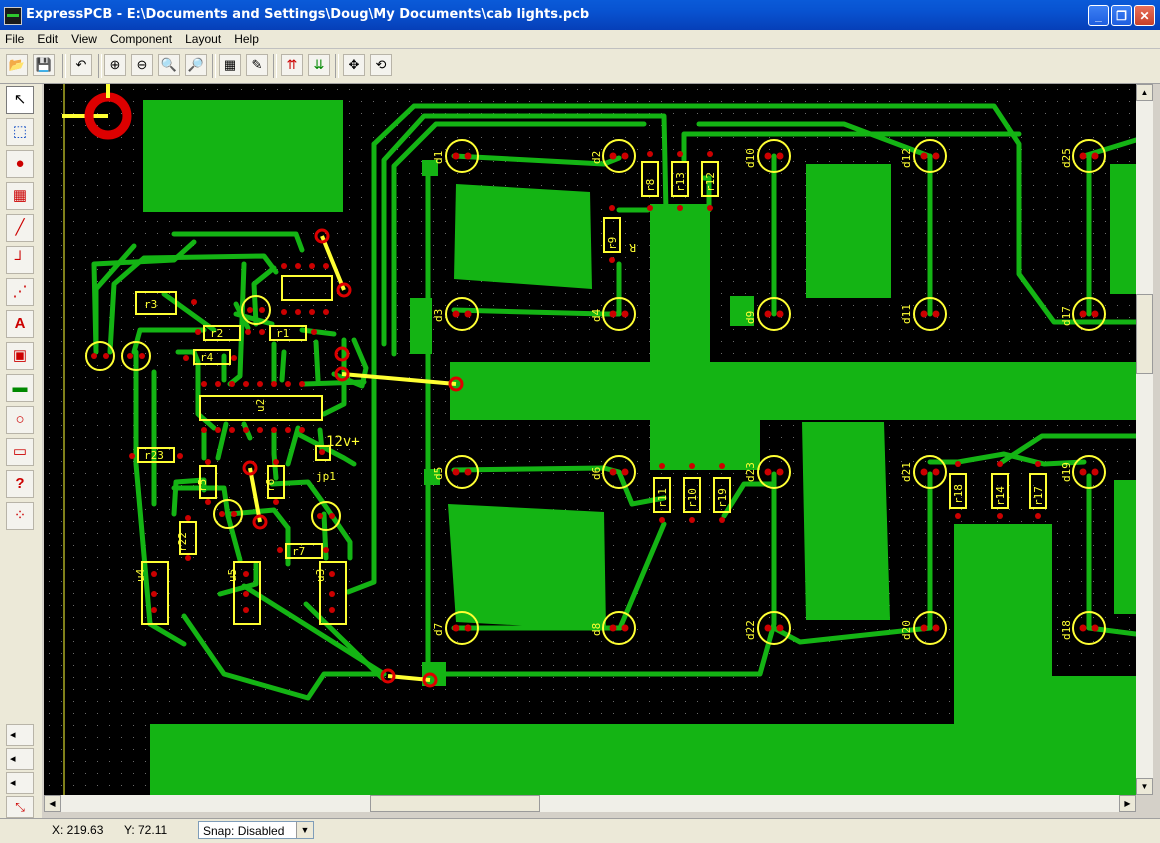  What do you see at coordinates (20, 388) in the screenshot?
I see `fill-tool-icon: ▬` at bounding box center [20, 388].